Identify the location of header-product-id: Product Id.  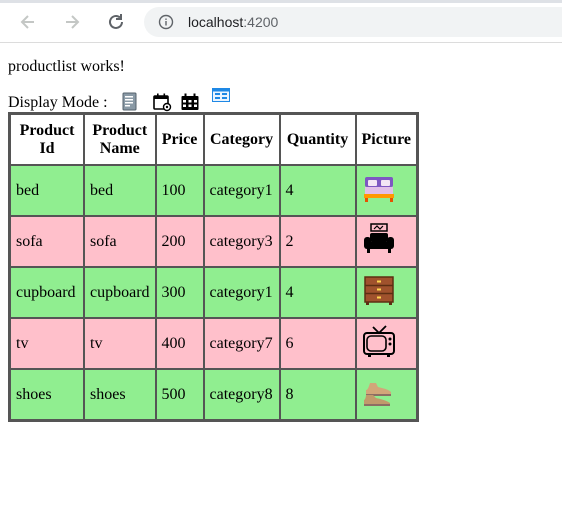
(47, 139).